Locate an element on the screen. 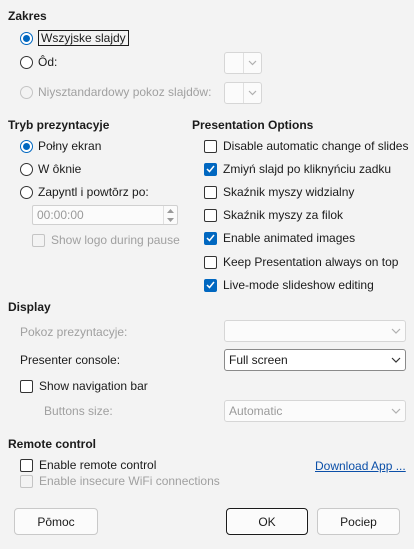 The image size is (414, 549). enable-remote-label: Enable remote control is located at coordinates (98, 465).